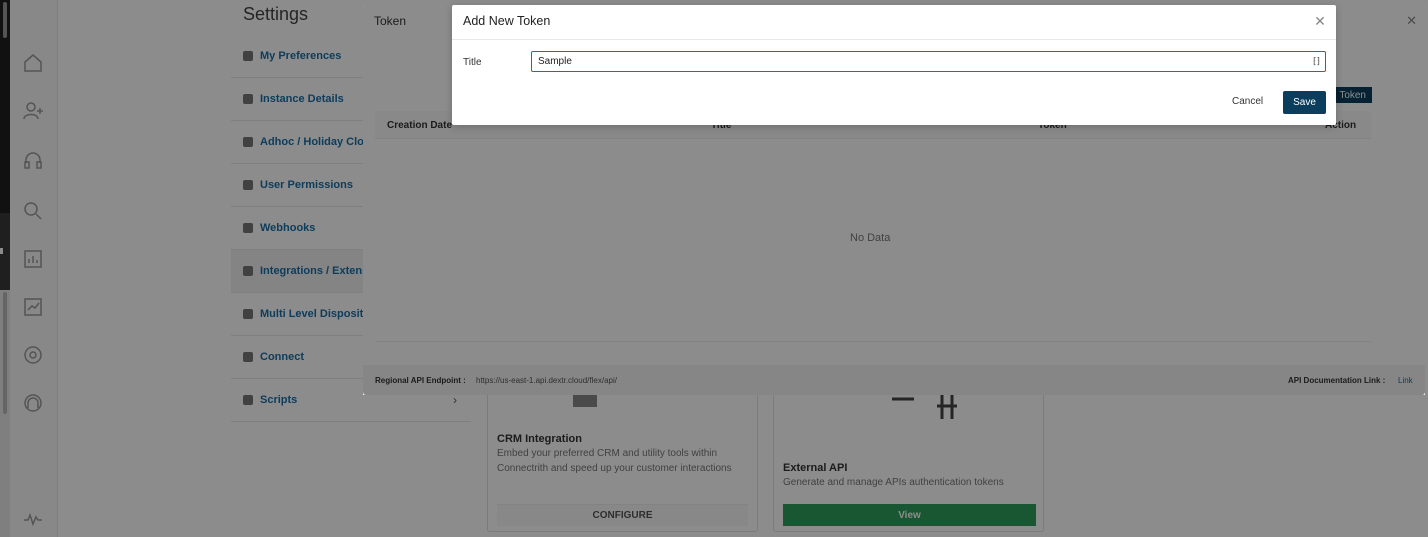 This screenshot has width=1428, height=537. What do you see at coordinates (1317, 61) in the screenshot?
I see `input-suffix-icon: ⁅⁆` at bounding box center [1317, 61].